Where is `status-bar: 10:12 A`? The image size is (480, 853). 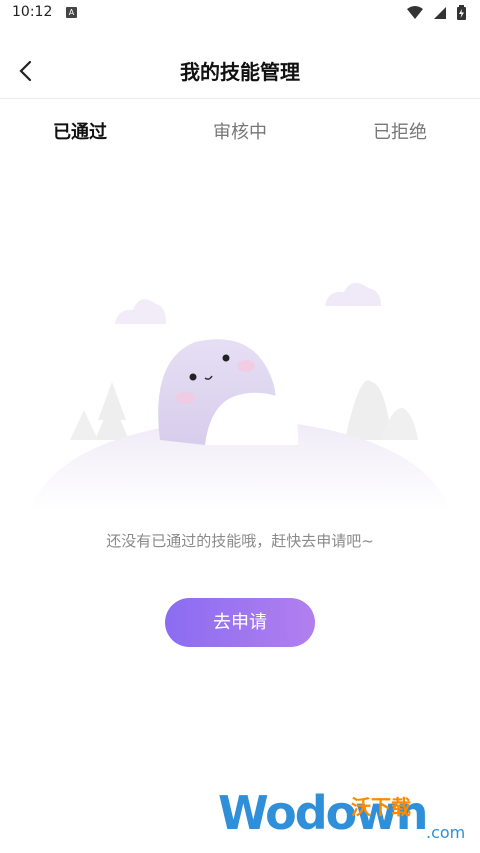 status-bar: 10:12 A is located at coordinates (240, 13).